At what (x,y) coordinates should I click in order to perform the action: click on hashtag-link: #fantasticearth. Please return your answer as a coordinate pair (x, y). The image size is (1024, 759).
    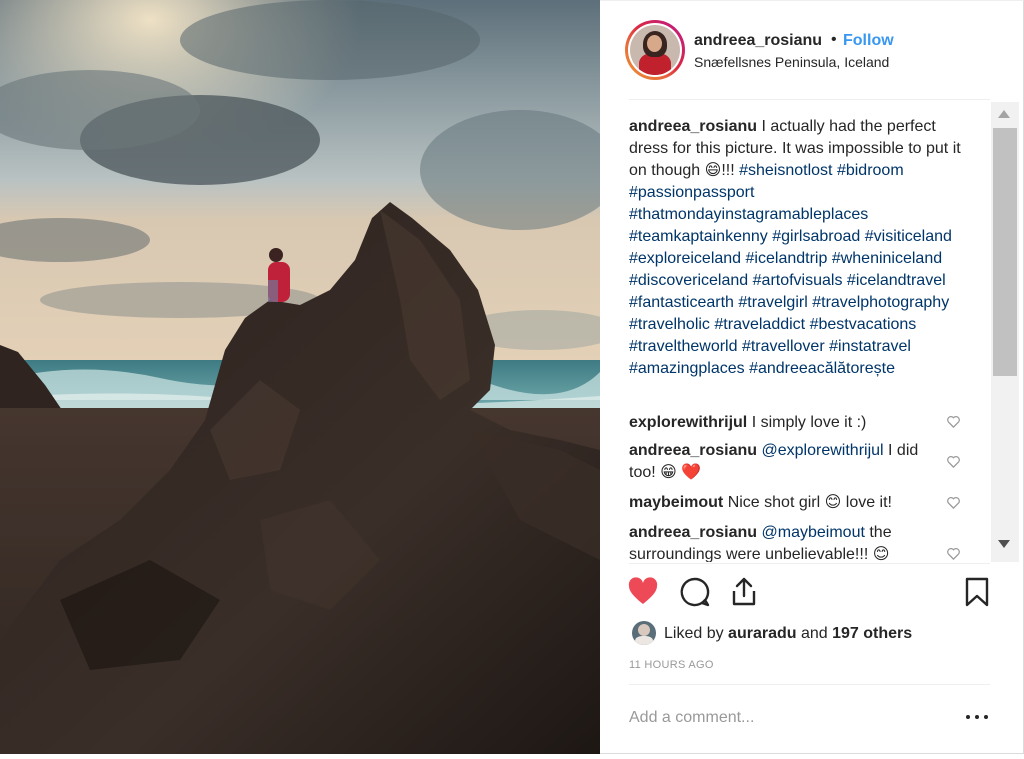
    Looking at the image, I should click on (681, 302).